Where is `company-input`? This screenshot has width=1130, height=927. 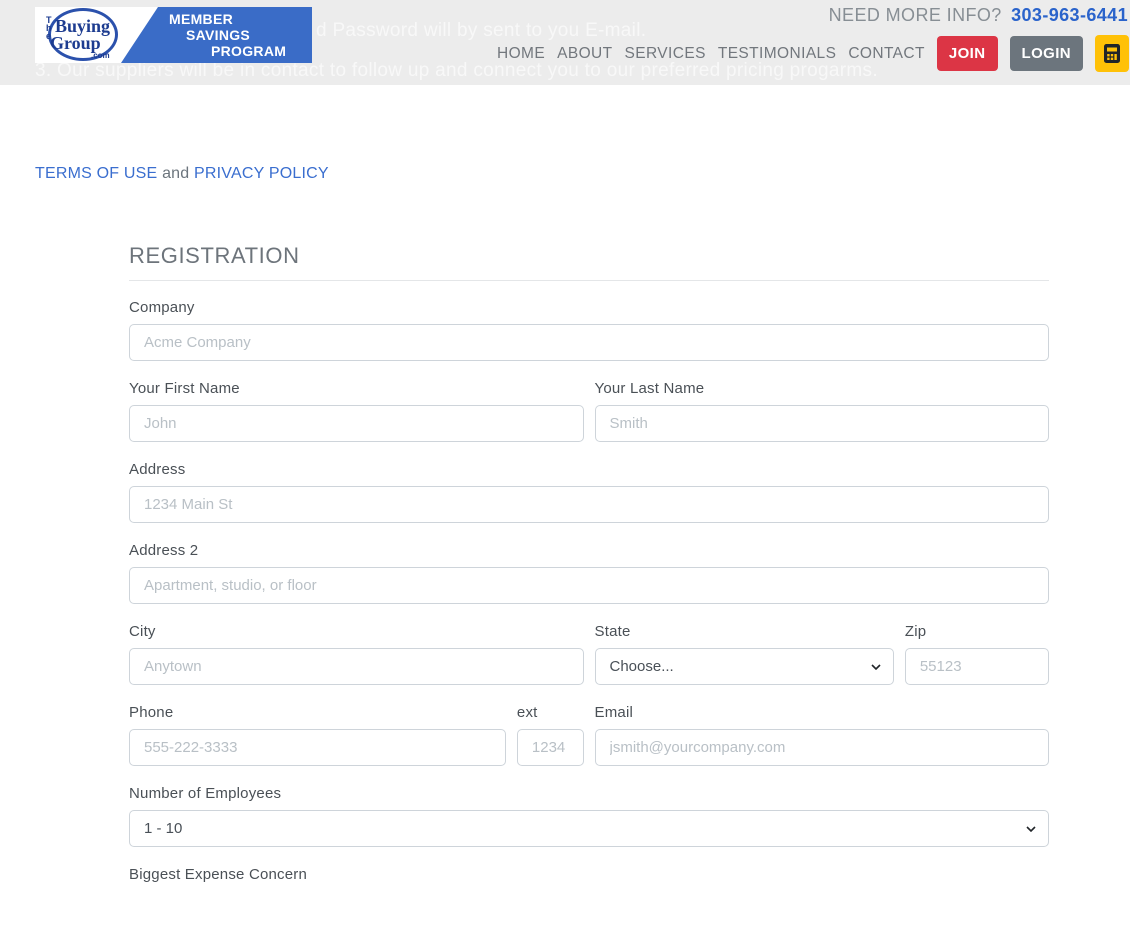 company-input is located at coordinates (589, 342).